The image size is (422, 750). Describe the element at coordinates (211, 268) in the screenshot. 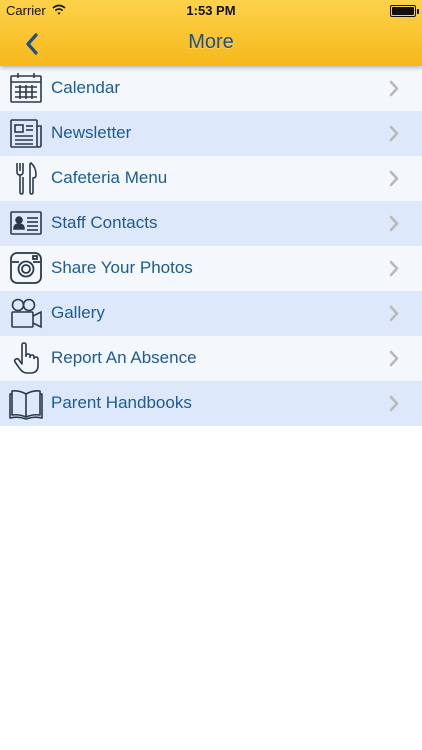

I see `menu-item-share-your-photos: Share Your Photos` at that location.